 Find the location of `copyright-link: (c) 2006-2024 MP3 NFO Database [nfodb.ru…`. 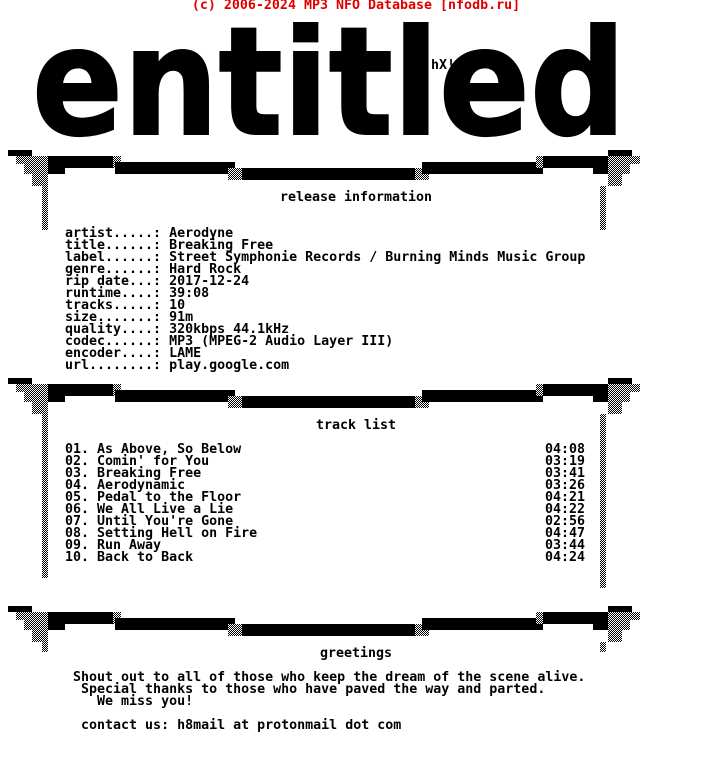

copyright-link: (c) 2006-2024 MP3 NFO Database [nfodb.ru… is located at coordinates (356, 6).